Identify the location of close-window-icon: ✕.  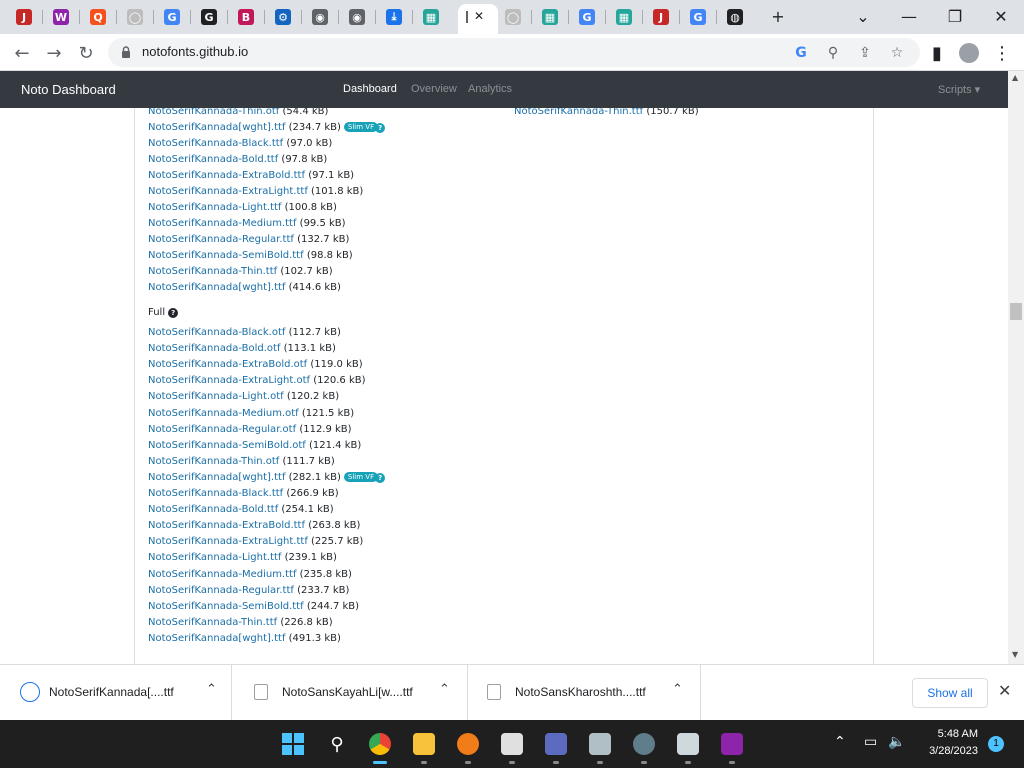
(1001, 16).